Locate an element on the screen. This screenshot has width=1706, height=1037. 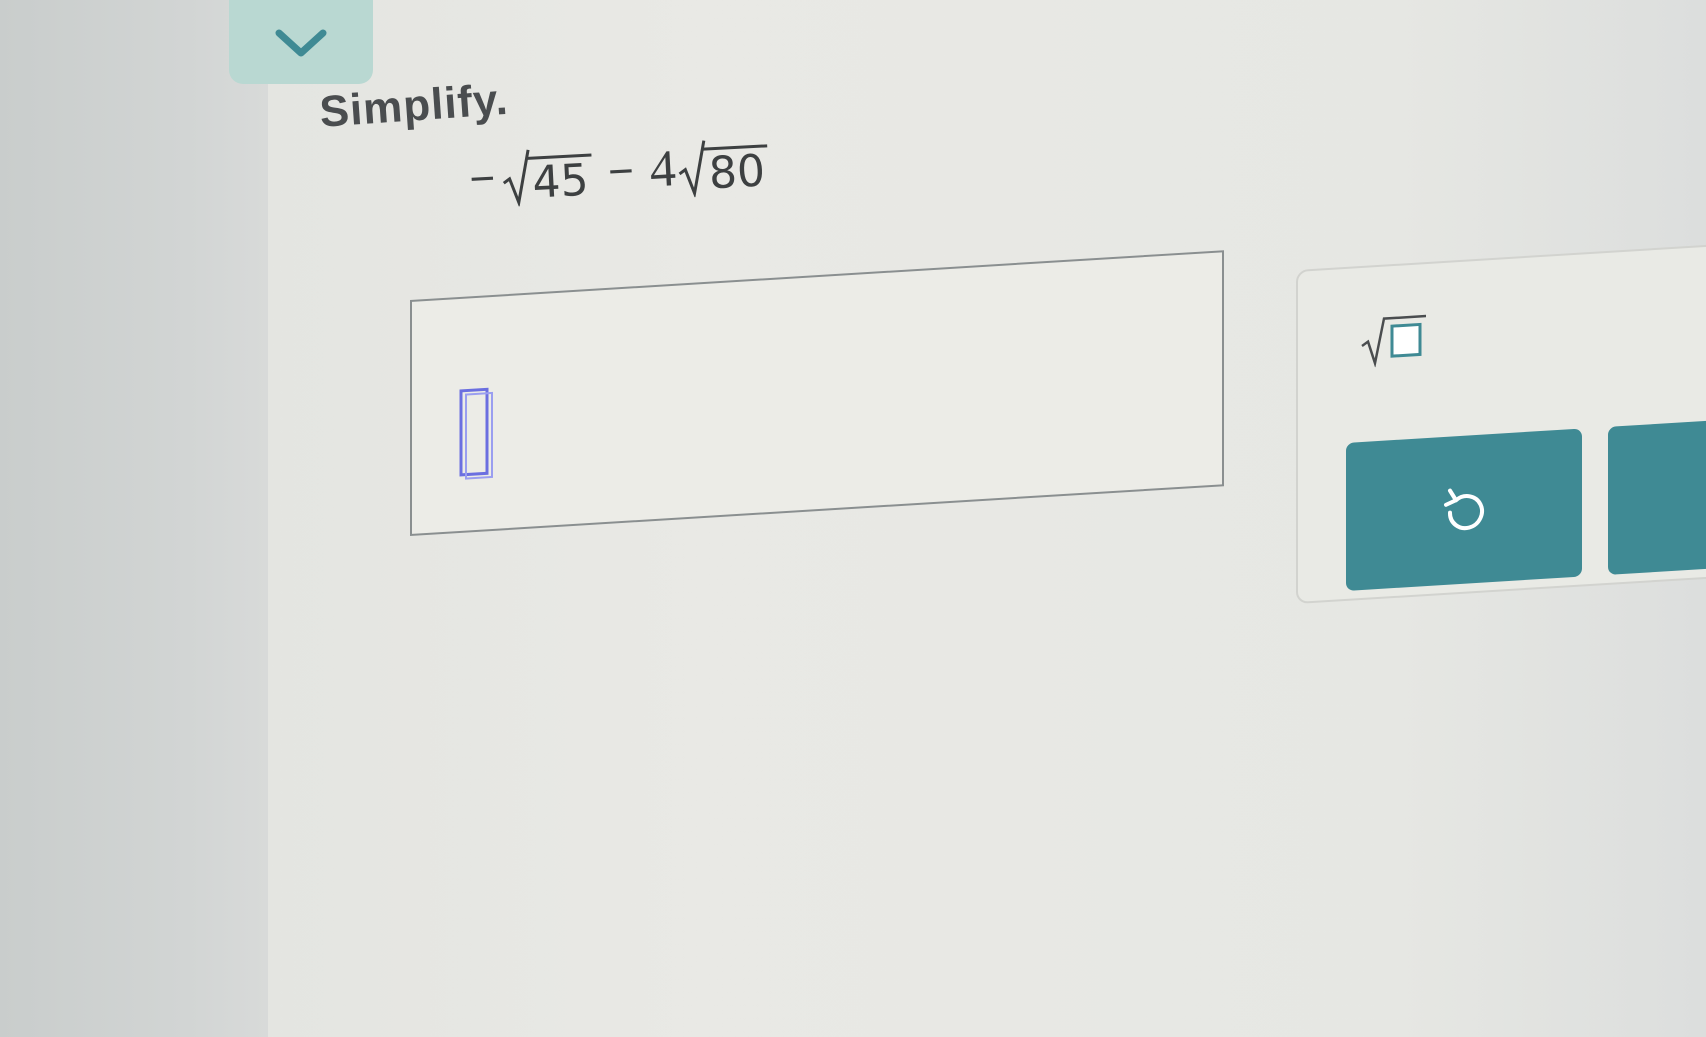
radical-term-1: 45 is located at coordinates (547, 176).